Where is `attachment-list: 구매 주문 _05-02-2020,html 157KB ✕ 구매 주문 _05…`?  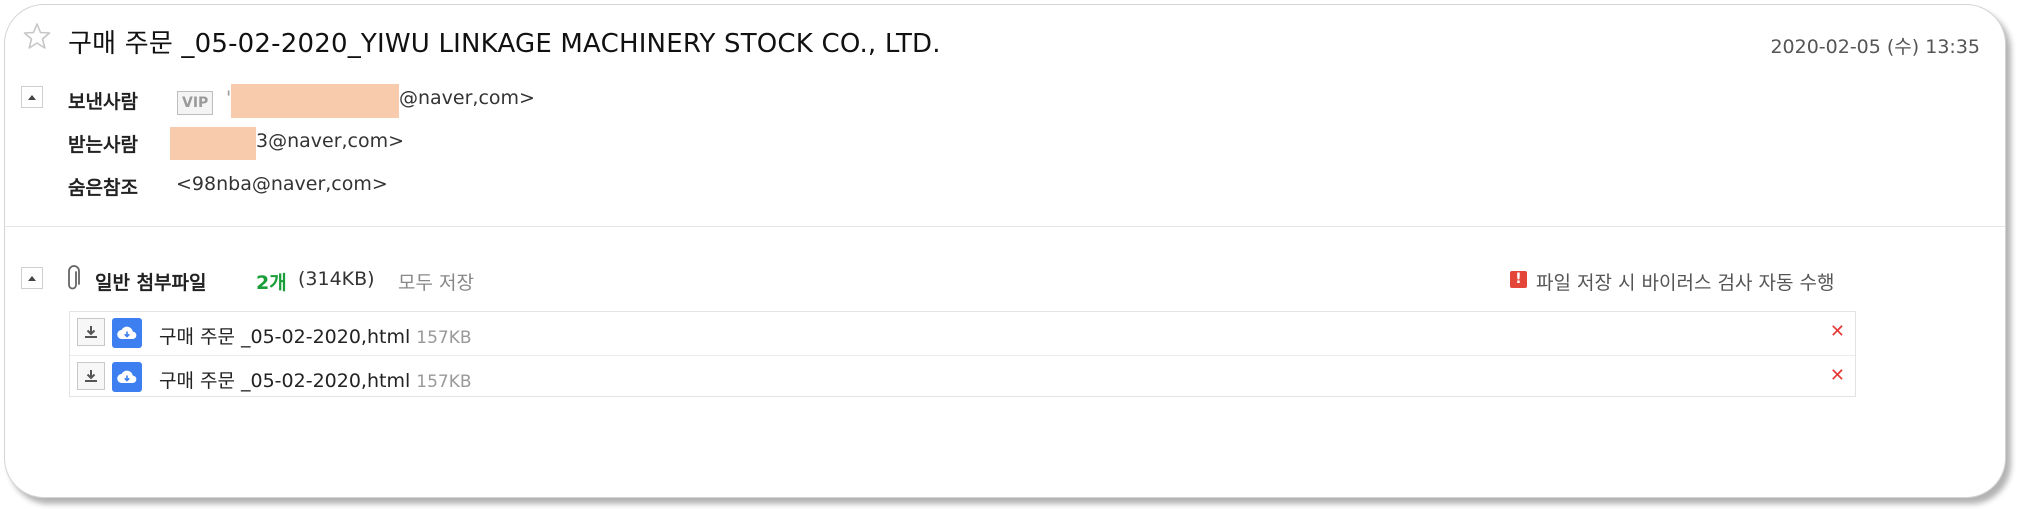
attachment-list: 구매 주문 _05-02-2020,html 157KB ✕ 구매 주문 _05… is located at coordinates (962, 354).